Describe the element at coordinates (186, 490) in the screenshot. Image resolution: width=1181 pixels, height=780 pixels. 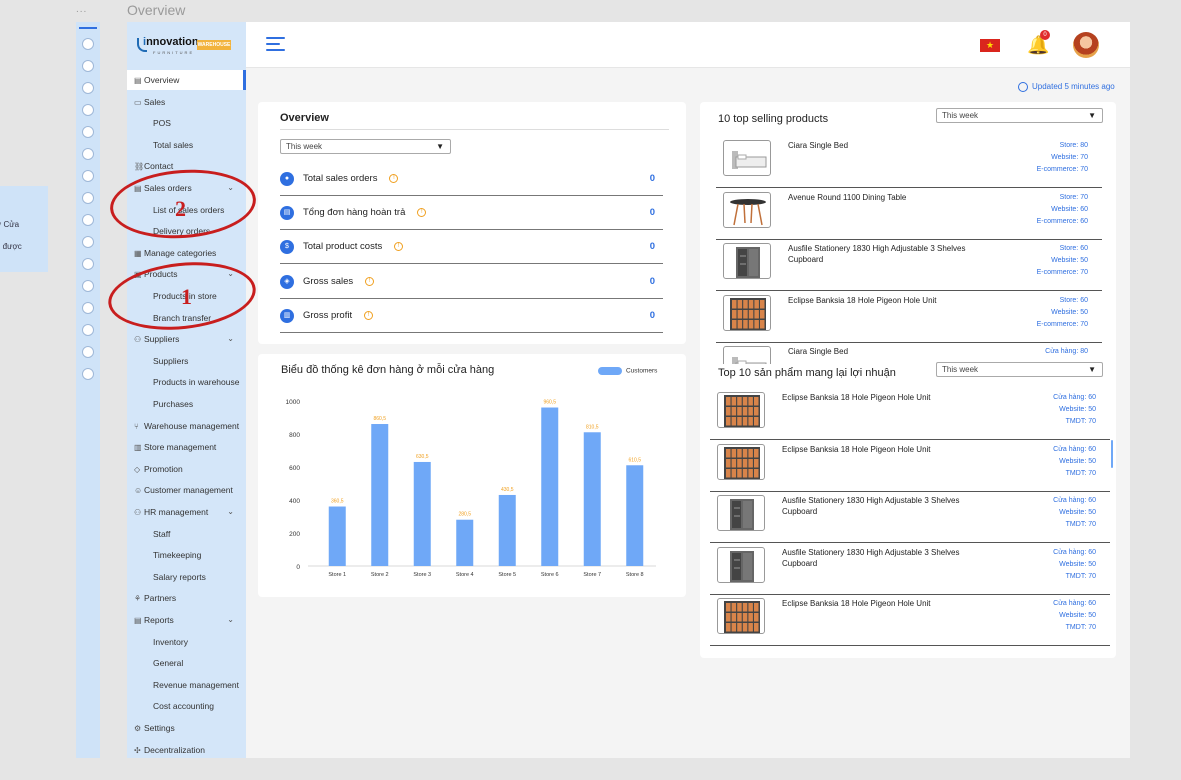
I see `sidebar-item-customer-management: ☺ Customer management` at that location.